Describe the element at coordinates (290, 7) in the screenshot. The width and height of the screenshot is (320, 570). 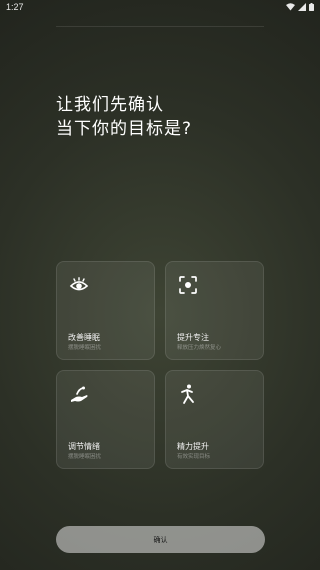
I see `wifi-icon` at that location.